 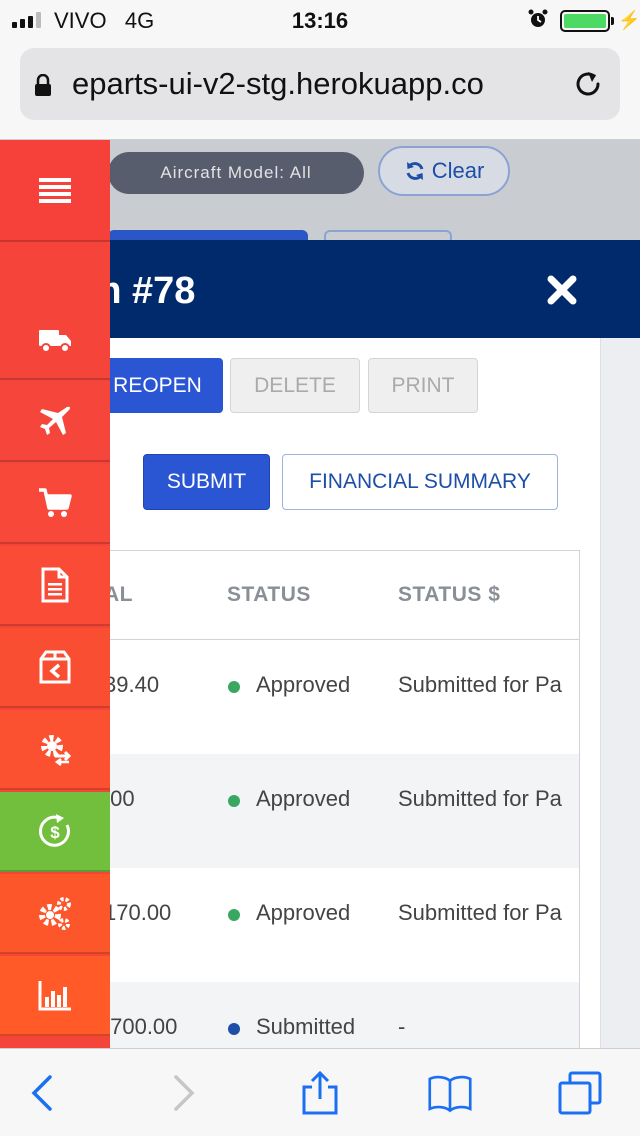 What do you see at coordinates (620, 694) in the screenshot?
I see `modal-scroll-edge` at bounding box center [620, 694].